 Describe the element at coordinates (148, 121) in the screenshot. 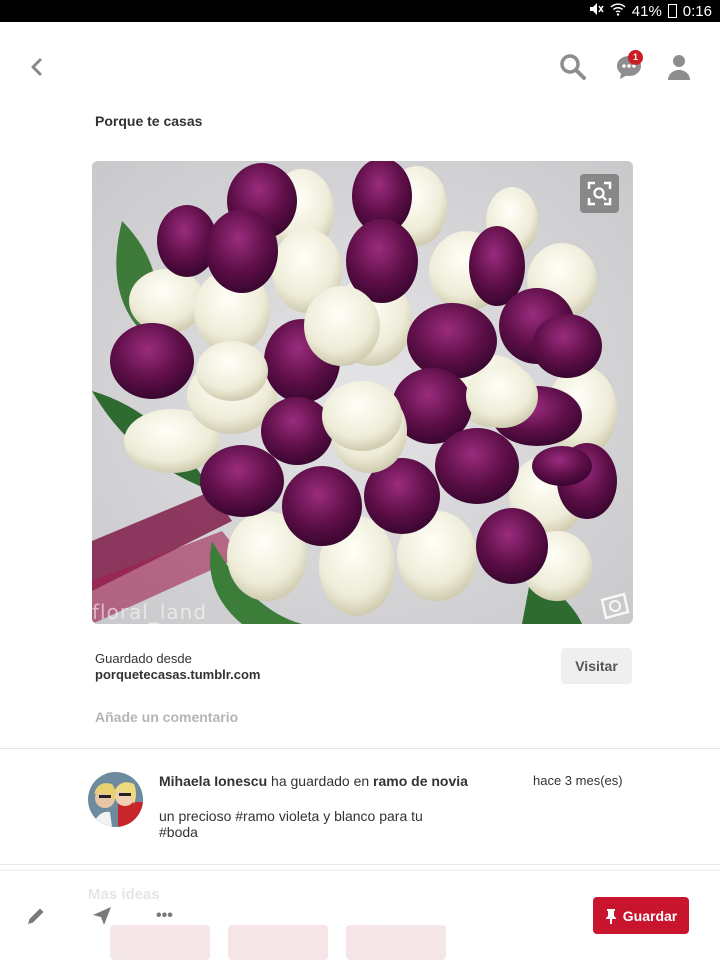

I see `board-title: Porque te casas` at that location.